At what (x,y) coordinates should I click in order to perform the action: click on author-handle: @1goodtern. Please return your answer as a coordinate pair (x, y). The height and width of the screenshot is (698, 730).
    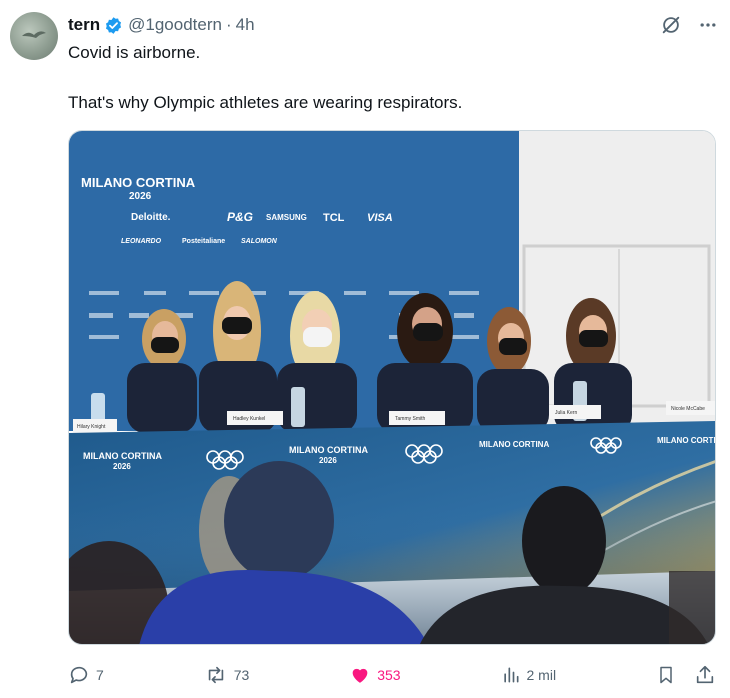
    Looking at the image, I should click on (175, 25).